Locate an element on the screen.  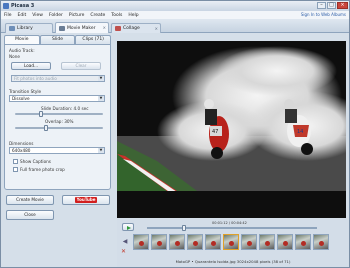
audio-none-label: None is located at coordinates (14, 56).